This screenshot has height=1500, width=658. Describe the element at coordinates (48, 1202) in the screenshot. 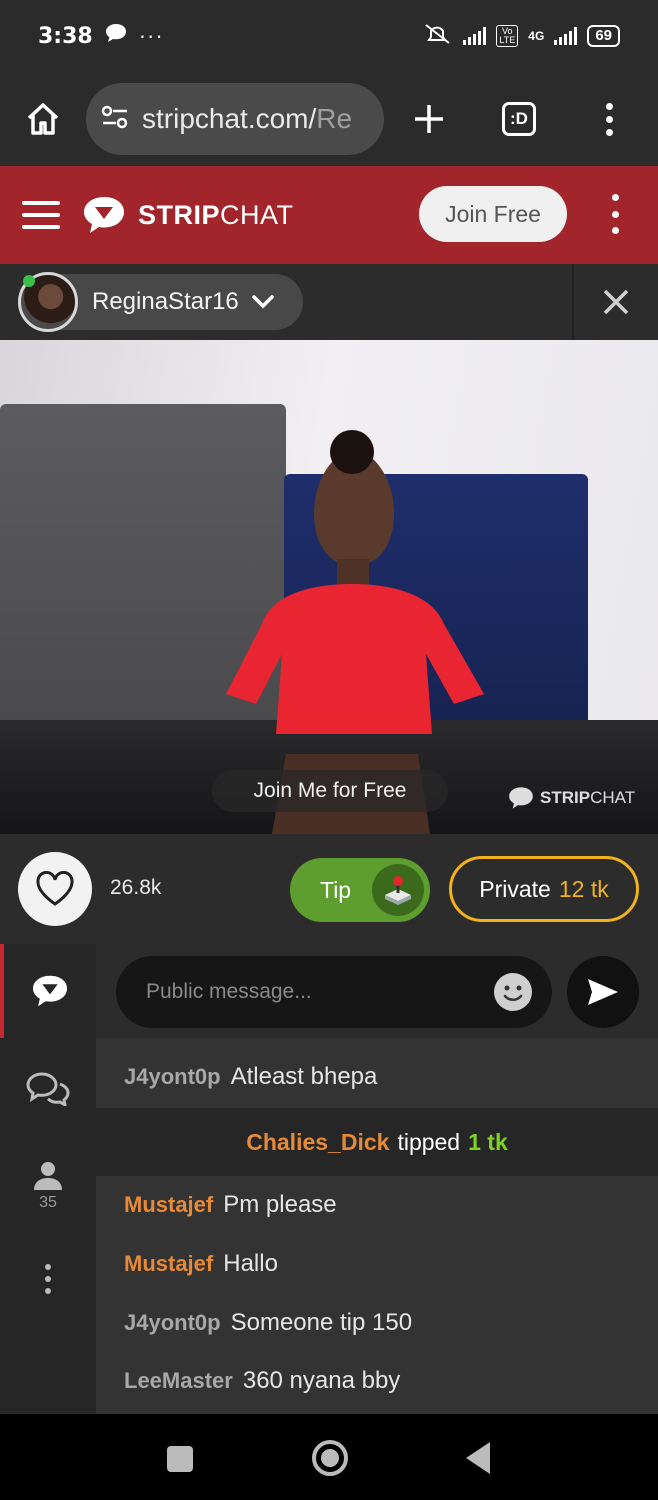

I see `users-count: 35` at that location.